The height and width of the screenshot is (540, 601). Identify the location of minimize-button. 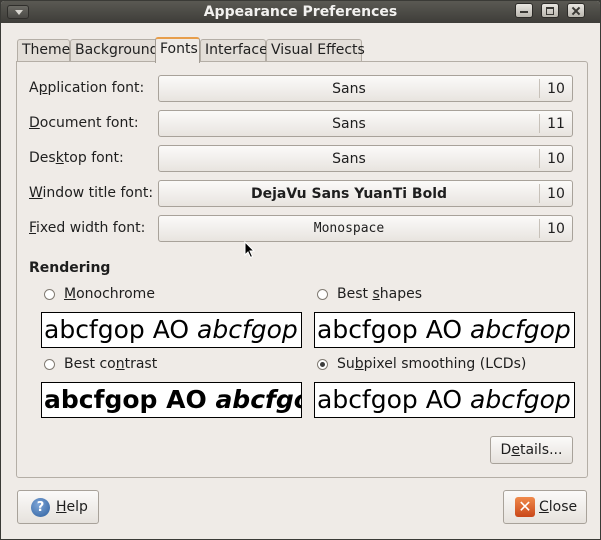
(524, 10).